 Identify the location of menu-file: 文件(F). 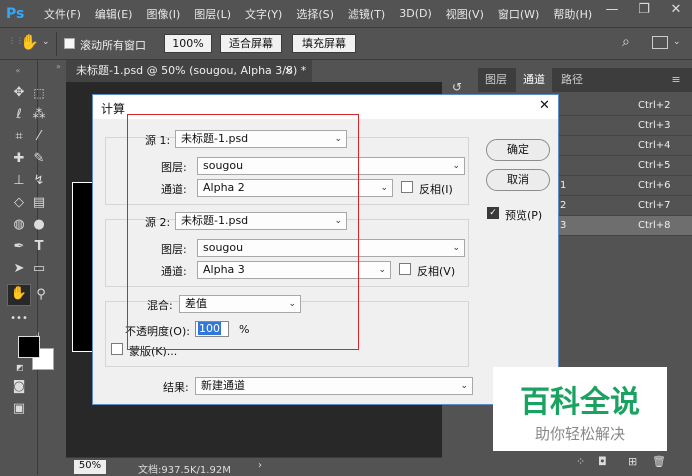
(62, 14).